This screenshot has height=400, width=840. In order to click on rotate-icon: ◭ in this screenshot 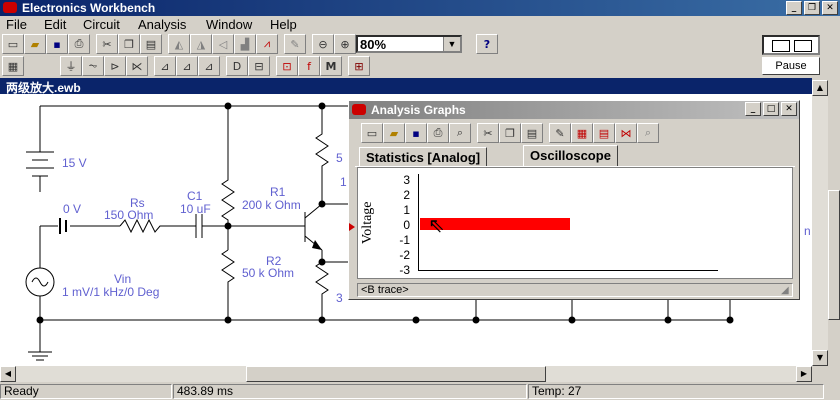, I will do `click(179, 44)`.